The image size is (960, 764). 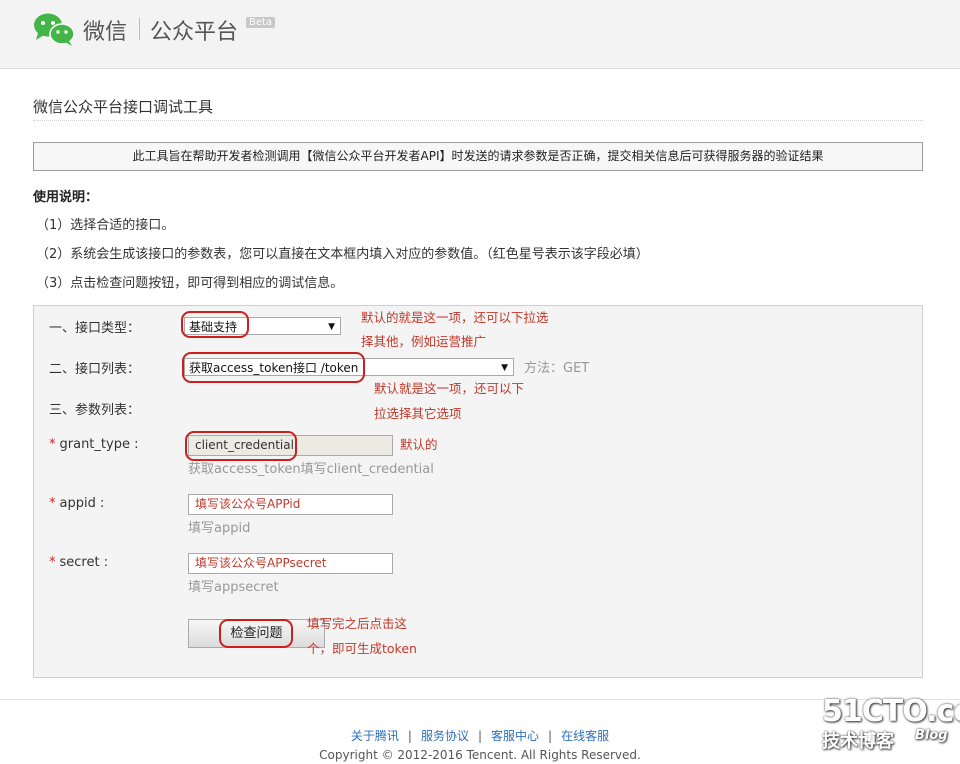 I want to click on page-title: 微信公众平台接口调试工具, so click(x=123, y=107).